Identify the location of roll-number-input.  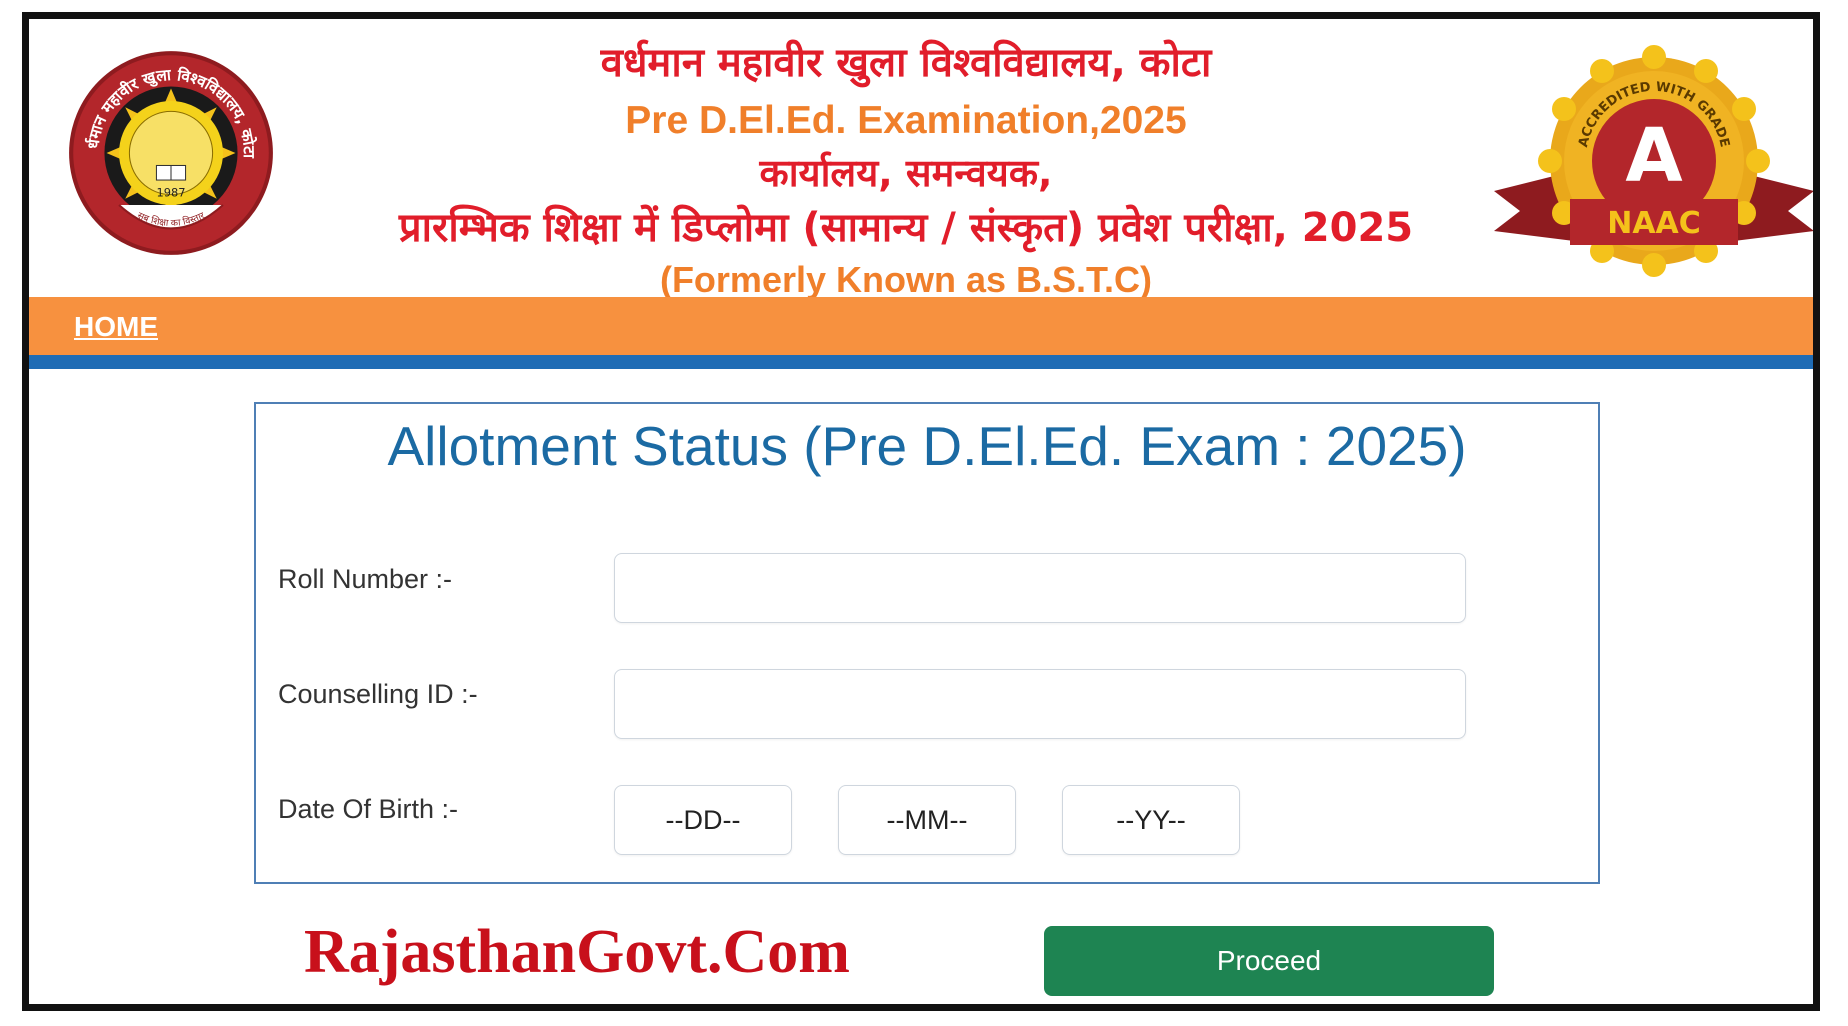
(1040, 588).